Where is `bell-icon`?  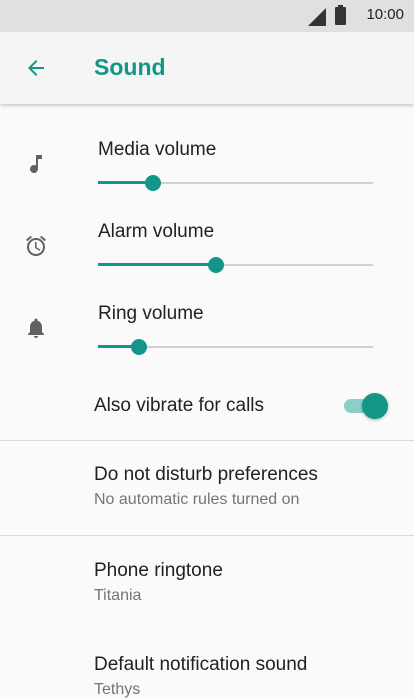 bell-icon is located at coordinates (36, 328).